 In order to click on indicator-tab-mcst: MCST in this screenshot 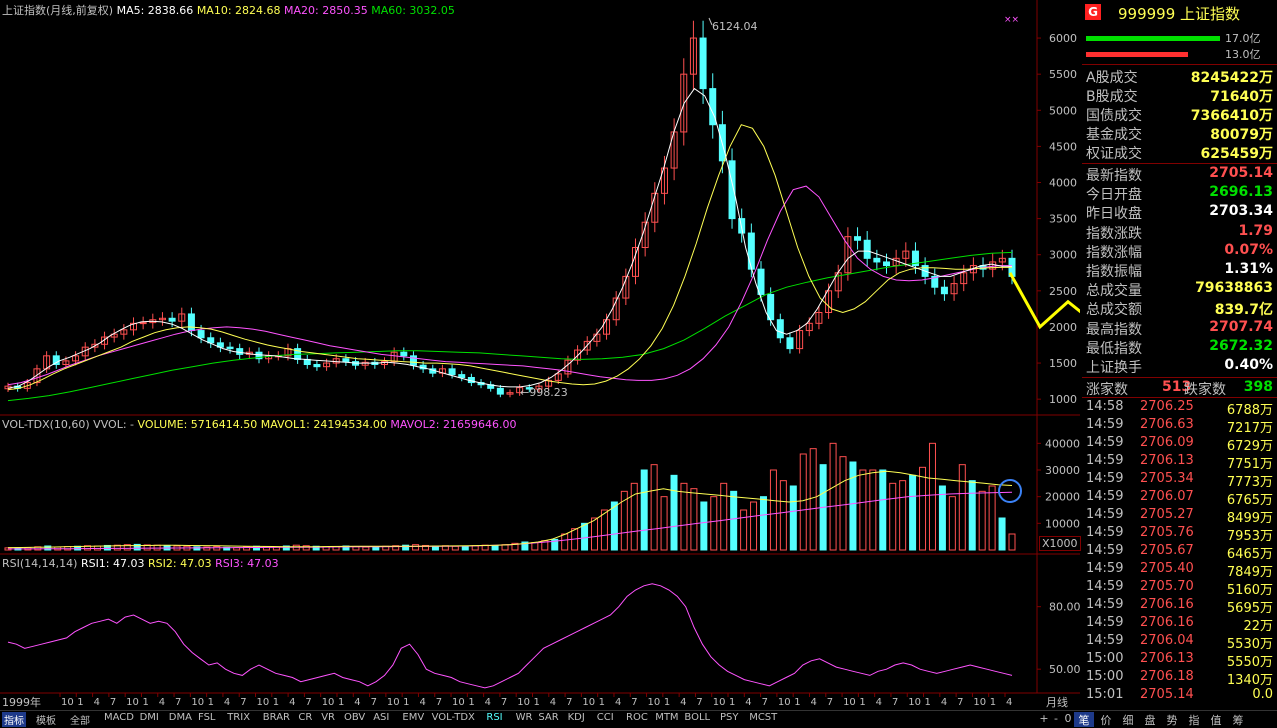, I will do `click(763, 719)`.